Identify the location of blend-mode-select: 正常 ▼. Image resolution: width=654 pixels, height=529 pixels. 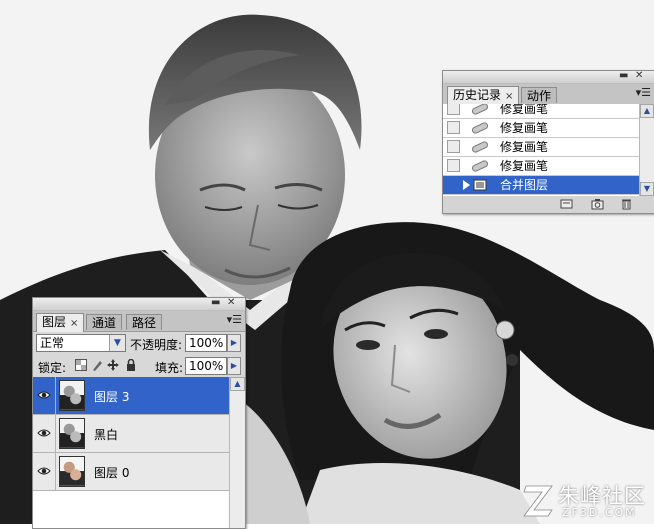
(81, 343).